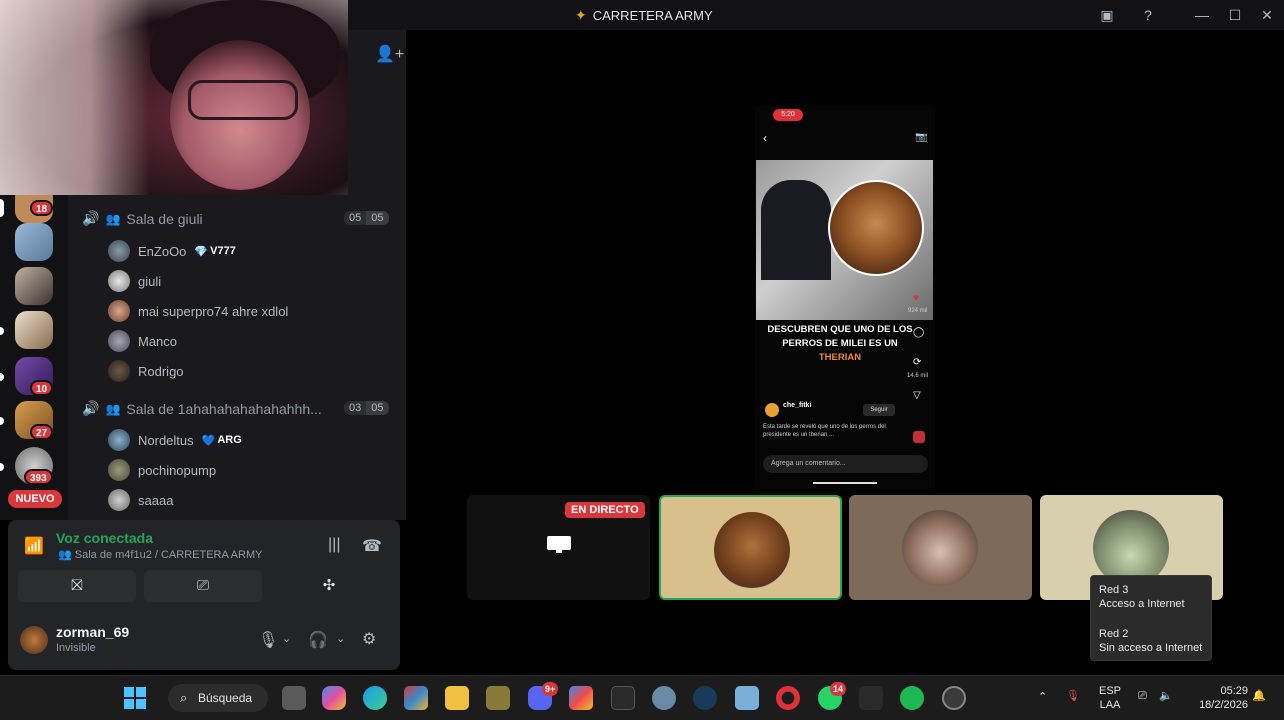  I want to click on speaker-icon: 🔊, so click(91, 218).